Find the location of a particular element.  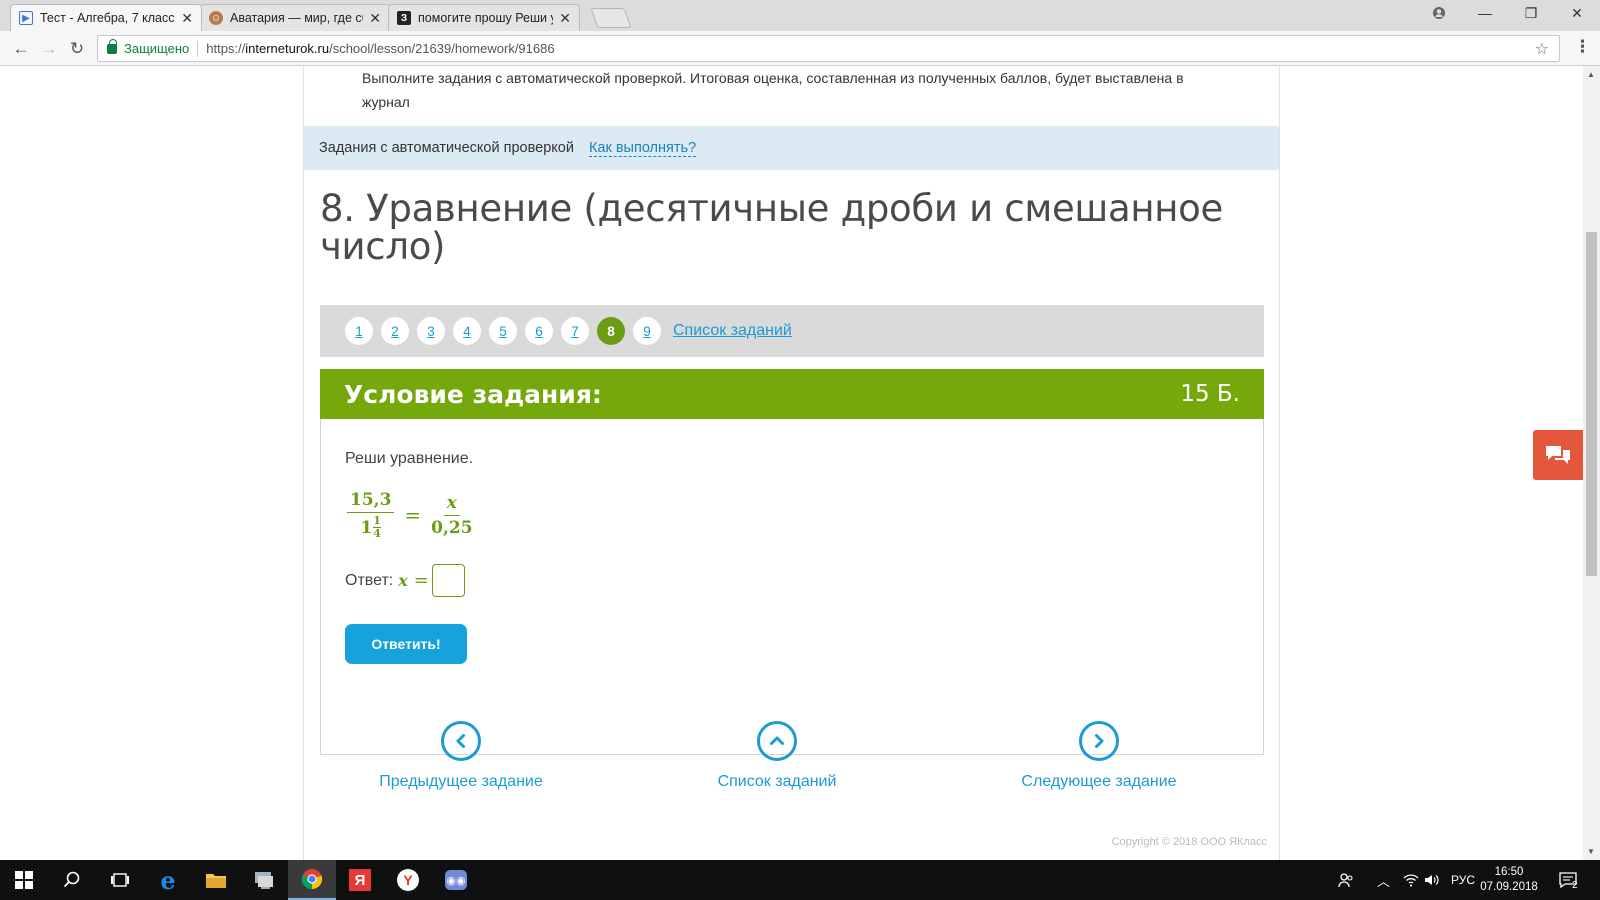

how-to-link: Как выполнять? is located at coordinates (642, 148).